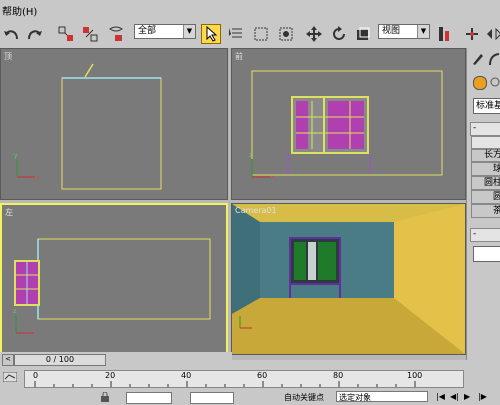  I want to click on box-button: 长方, so click(485, 155).